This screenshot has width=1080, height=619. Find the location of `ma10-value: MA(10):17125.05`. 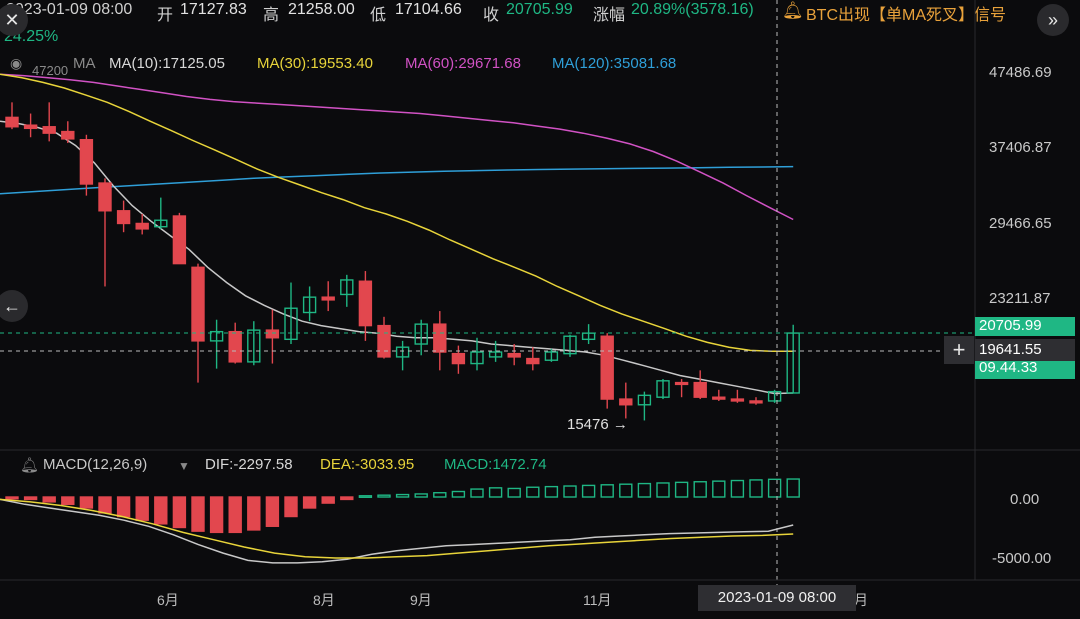

ma10-value: MA(10):17125.05 is located at coordinates (167, 63).